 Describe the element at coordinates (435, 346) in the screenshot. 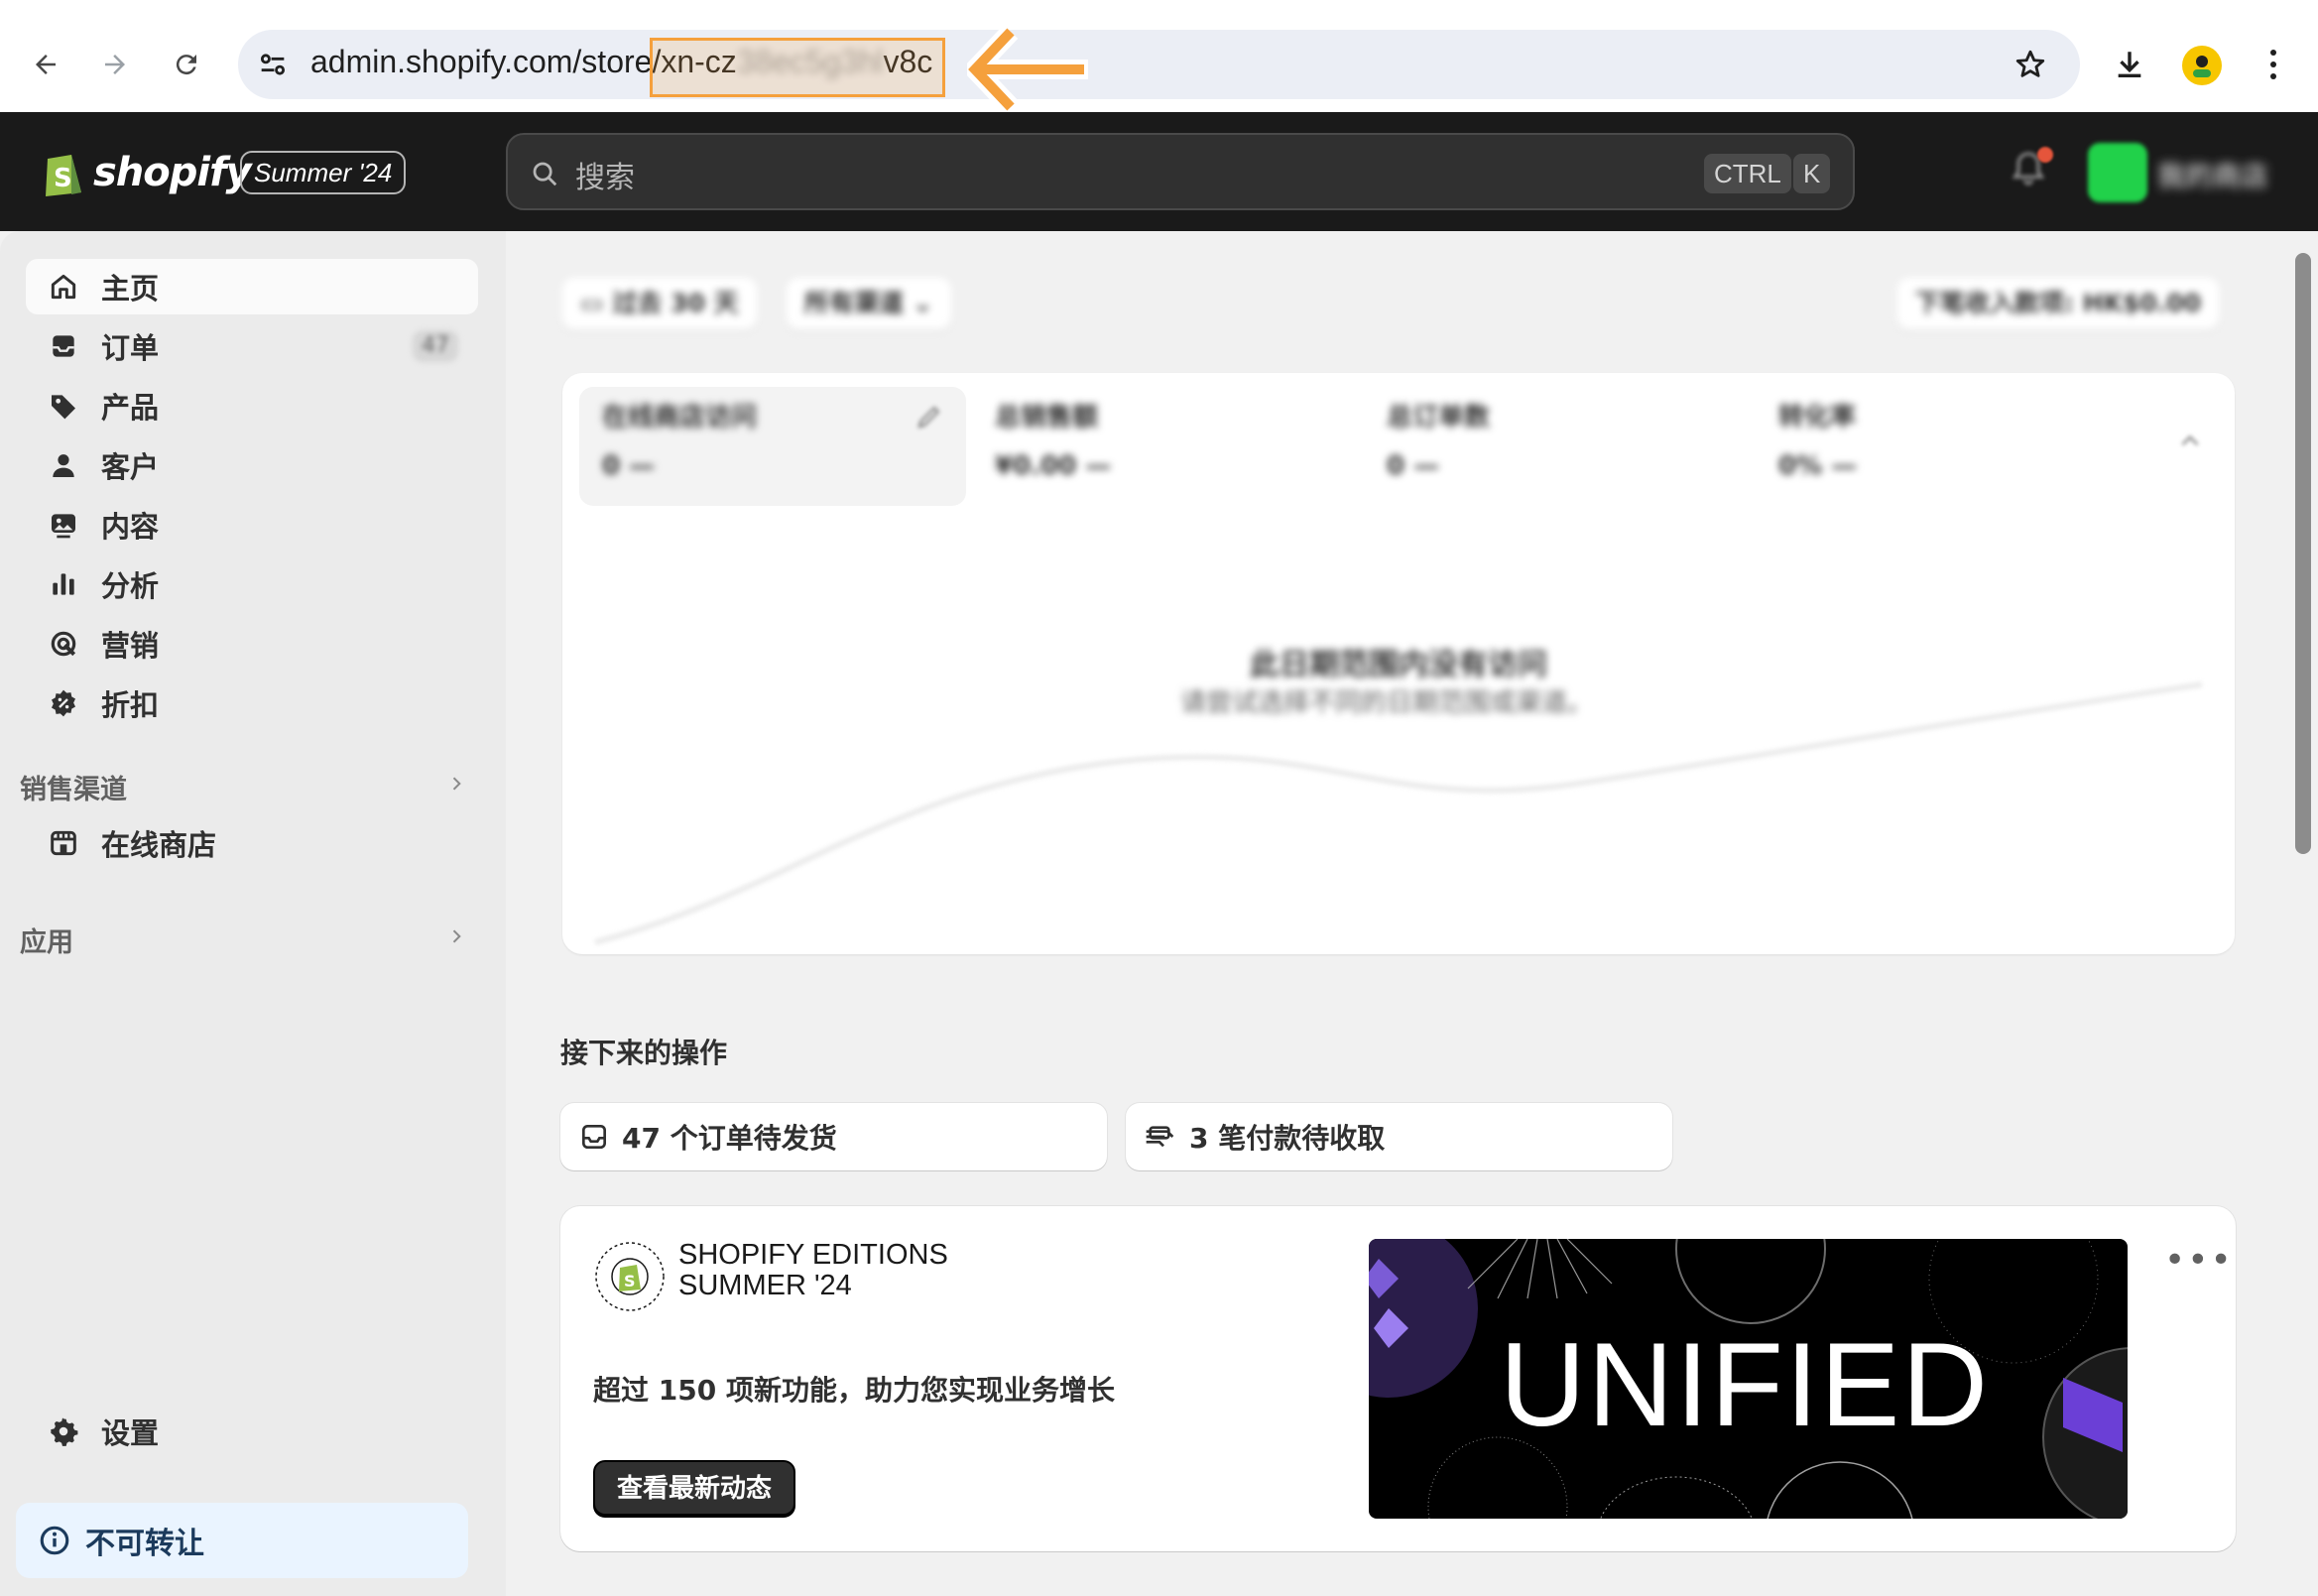

I see `orders-count-badge: 47` at that location.